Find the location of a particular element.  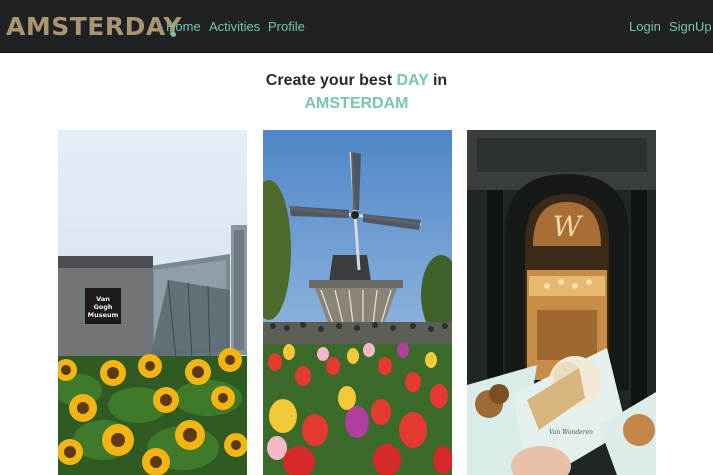

cone-brand-text: Van Wonderen is located at coordinates (571, 432).